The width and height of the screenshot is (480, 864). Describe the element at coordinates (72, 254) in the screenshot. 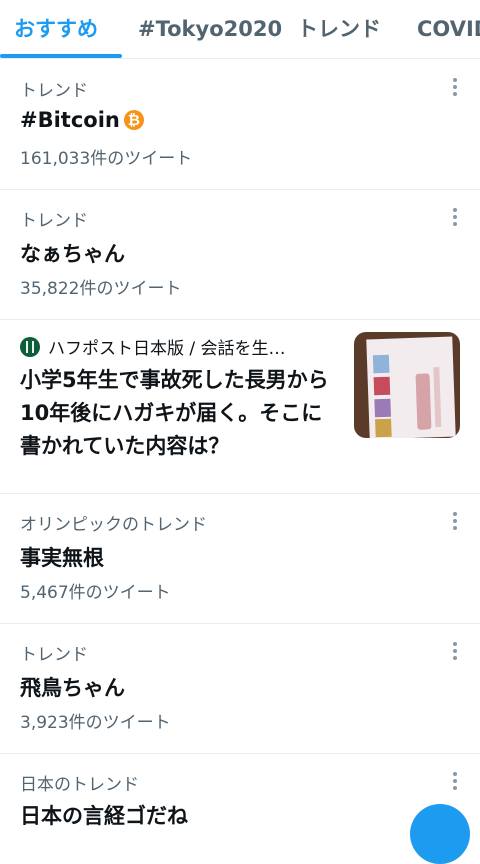

I see `trend-title: なぁちゃん` at that location.